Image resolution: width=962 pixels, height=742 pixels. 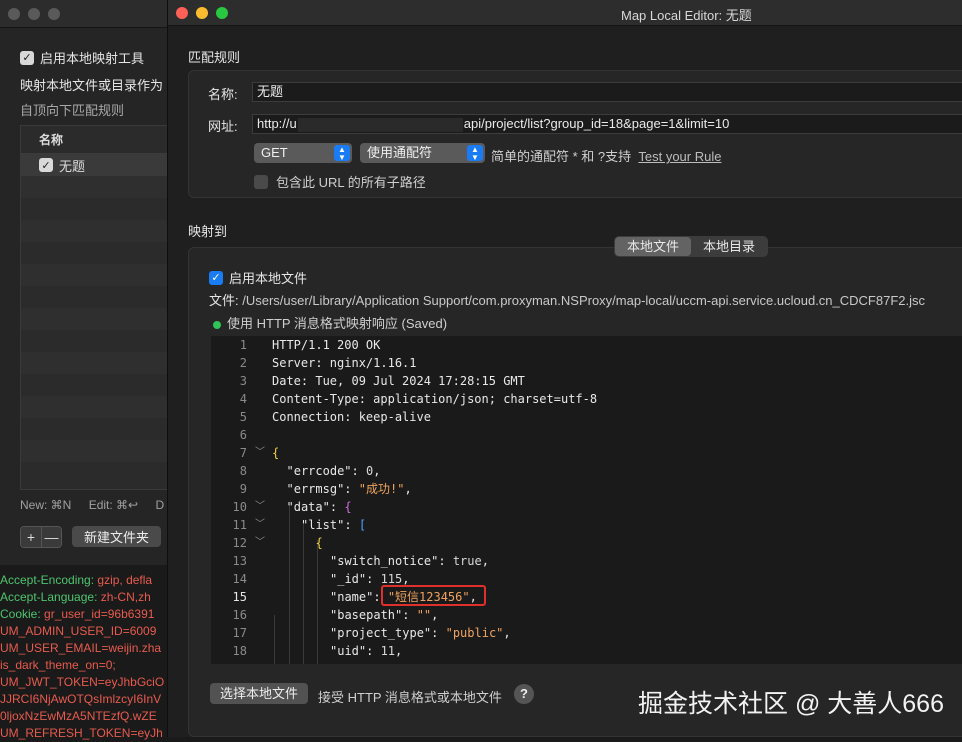 What do you see at coordinates (586, 662) in the screenshot?
I see `code-line: 19` at bounding box center [586, 662].